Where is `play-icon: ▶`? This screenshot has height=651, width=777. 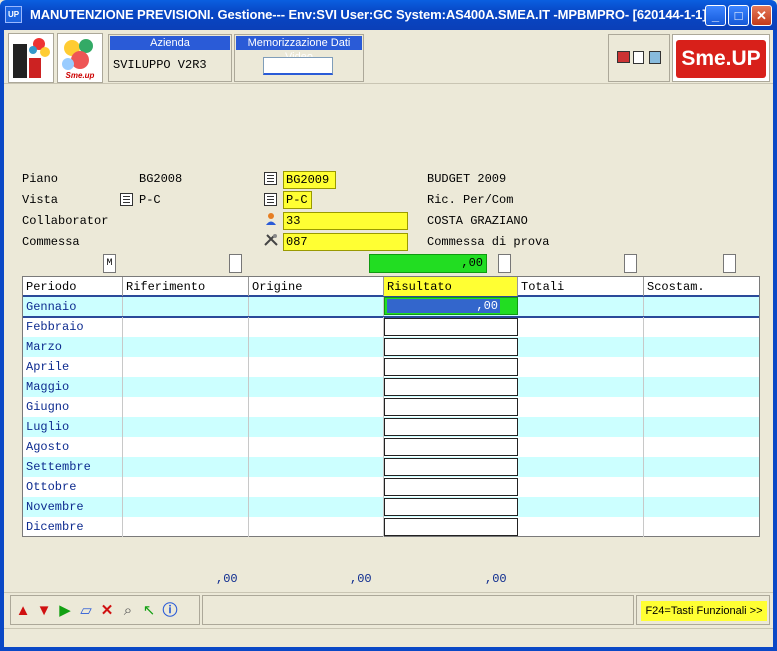
play-icon: ▶ is located at coordinates (65, 611).